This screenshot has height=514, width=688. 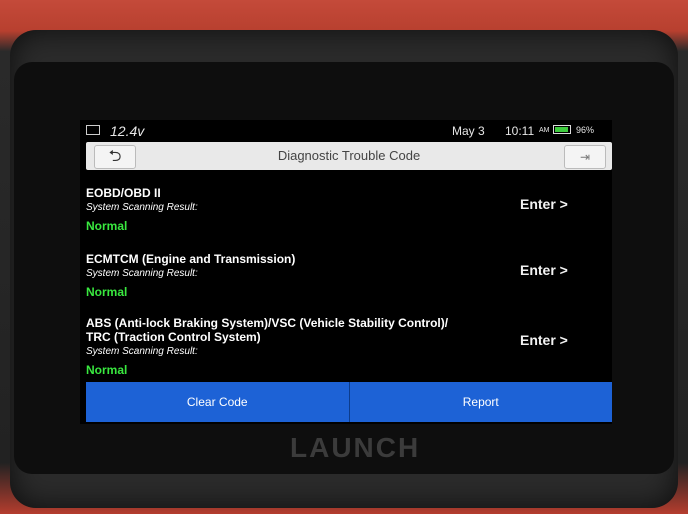 I want to click on page-title: Diagnostic Trouble Code, so click(x=349, y=155).